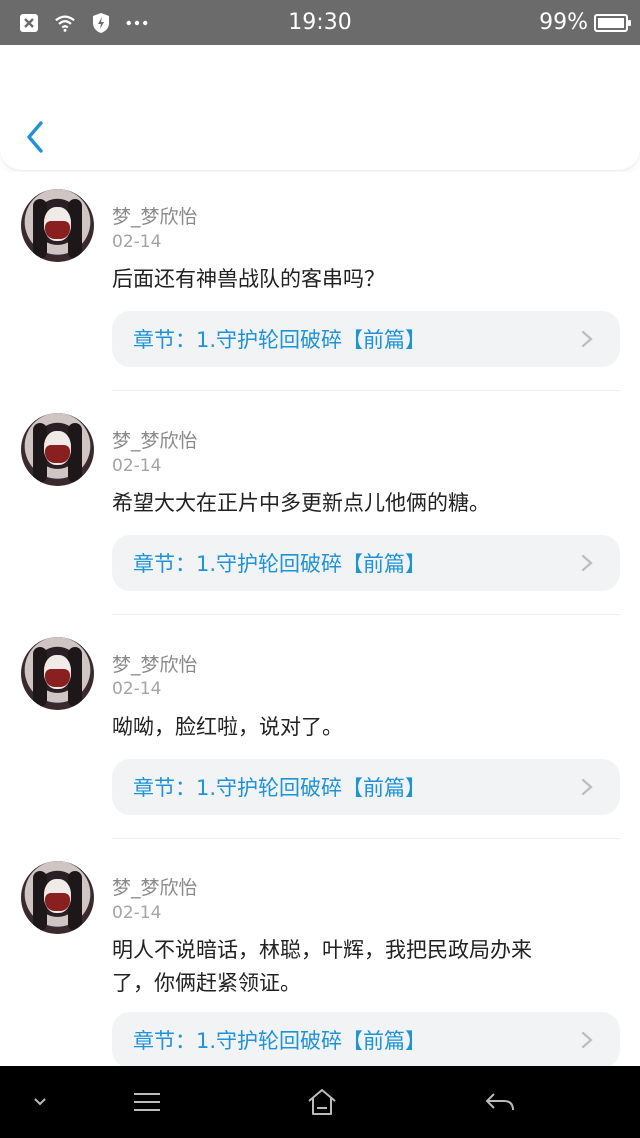 This screenshot has width=640, height=1138. What do you see at coordinates (227, 727) in the screenshot?
I see `comment-text: 呦呦，脸红啦，说对了。` at bounding box center [227, 727].